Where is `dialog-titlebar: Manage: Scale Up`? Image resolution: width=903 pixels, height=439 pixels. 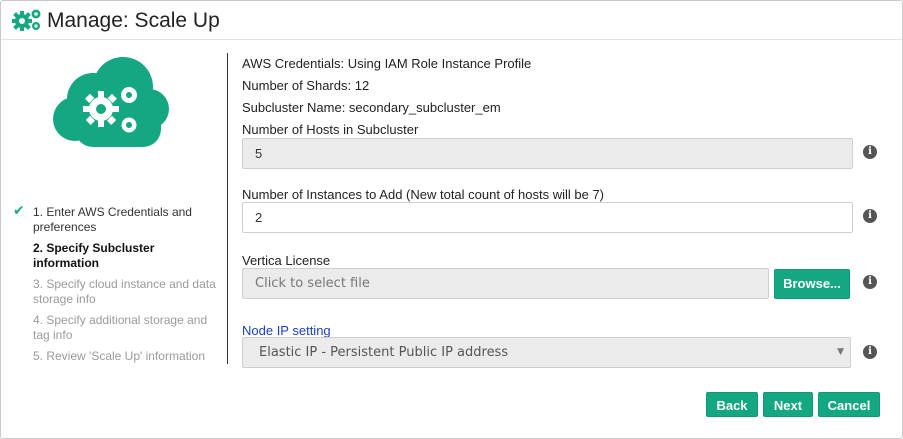
dialog-titlebar: Manage: Scale Up is located at coordinates (451, 20).